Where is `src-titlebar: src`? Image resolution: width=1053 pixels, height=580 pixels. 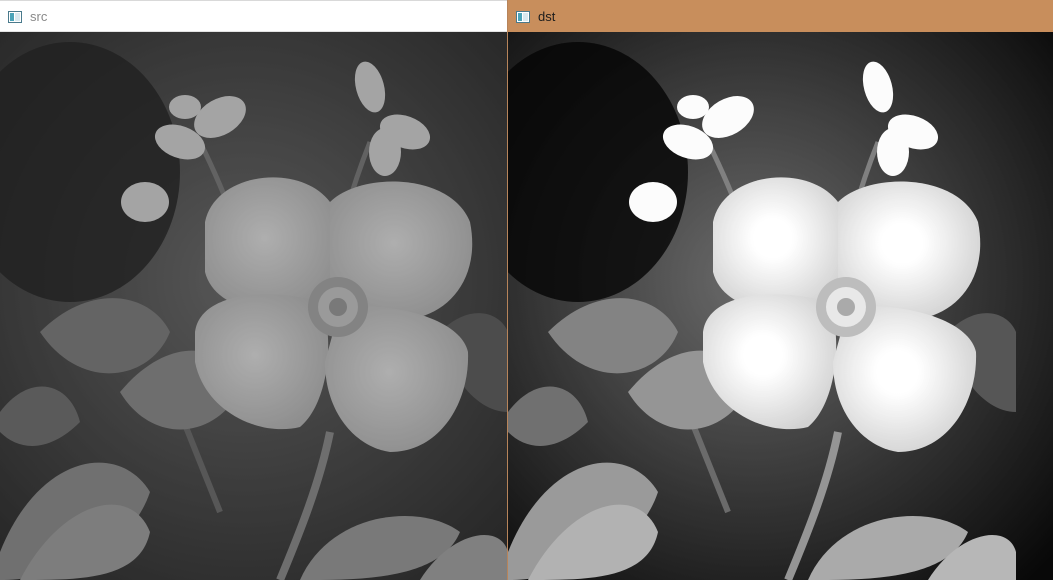 src-titlebar: src is located at coordinates (254, 16).